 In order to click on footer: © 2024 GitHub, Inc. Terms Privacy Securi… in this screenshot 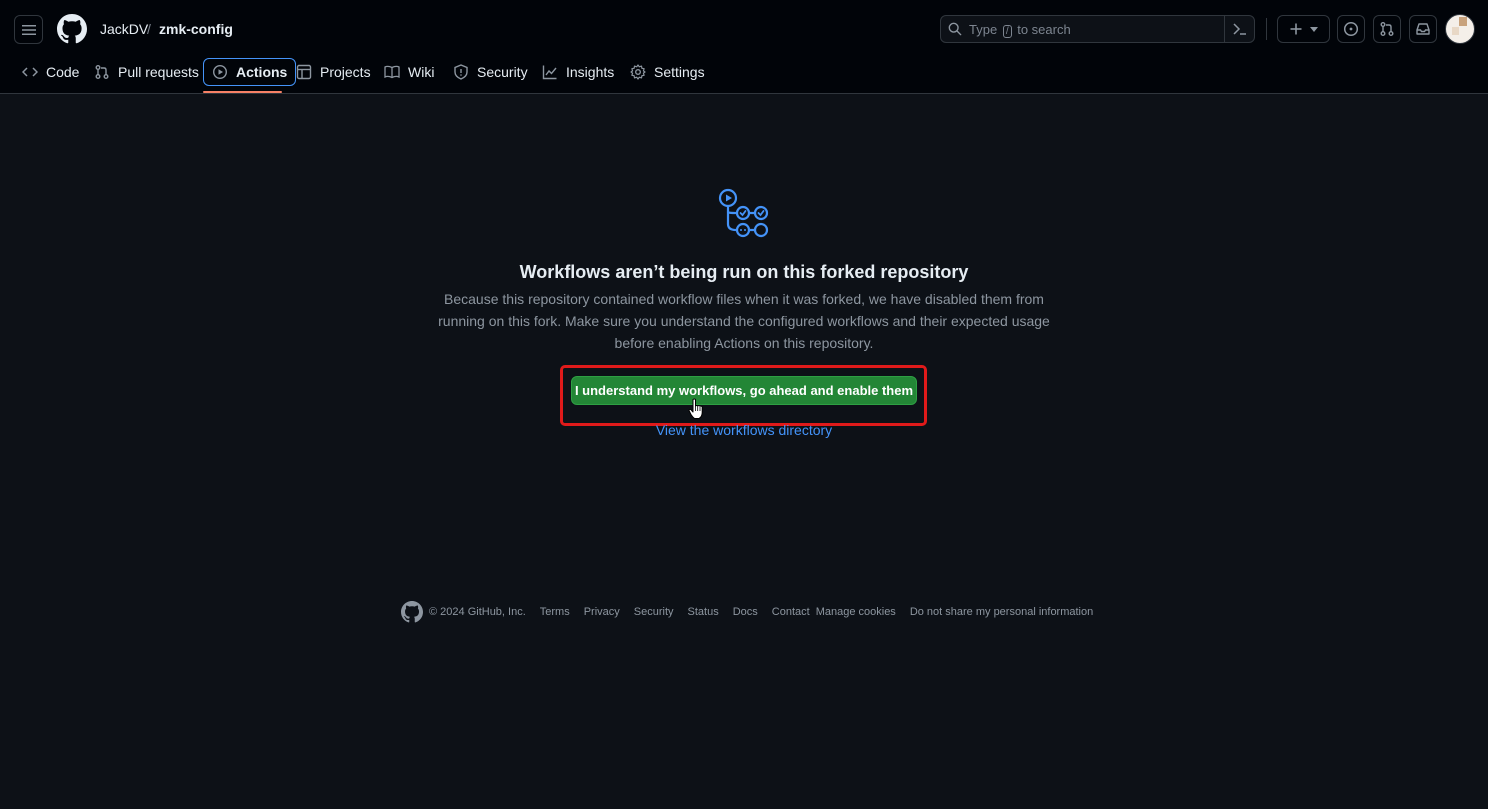, I will do `click(747, 612)`.